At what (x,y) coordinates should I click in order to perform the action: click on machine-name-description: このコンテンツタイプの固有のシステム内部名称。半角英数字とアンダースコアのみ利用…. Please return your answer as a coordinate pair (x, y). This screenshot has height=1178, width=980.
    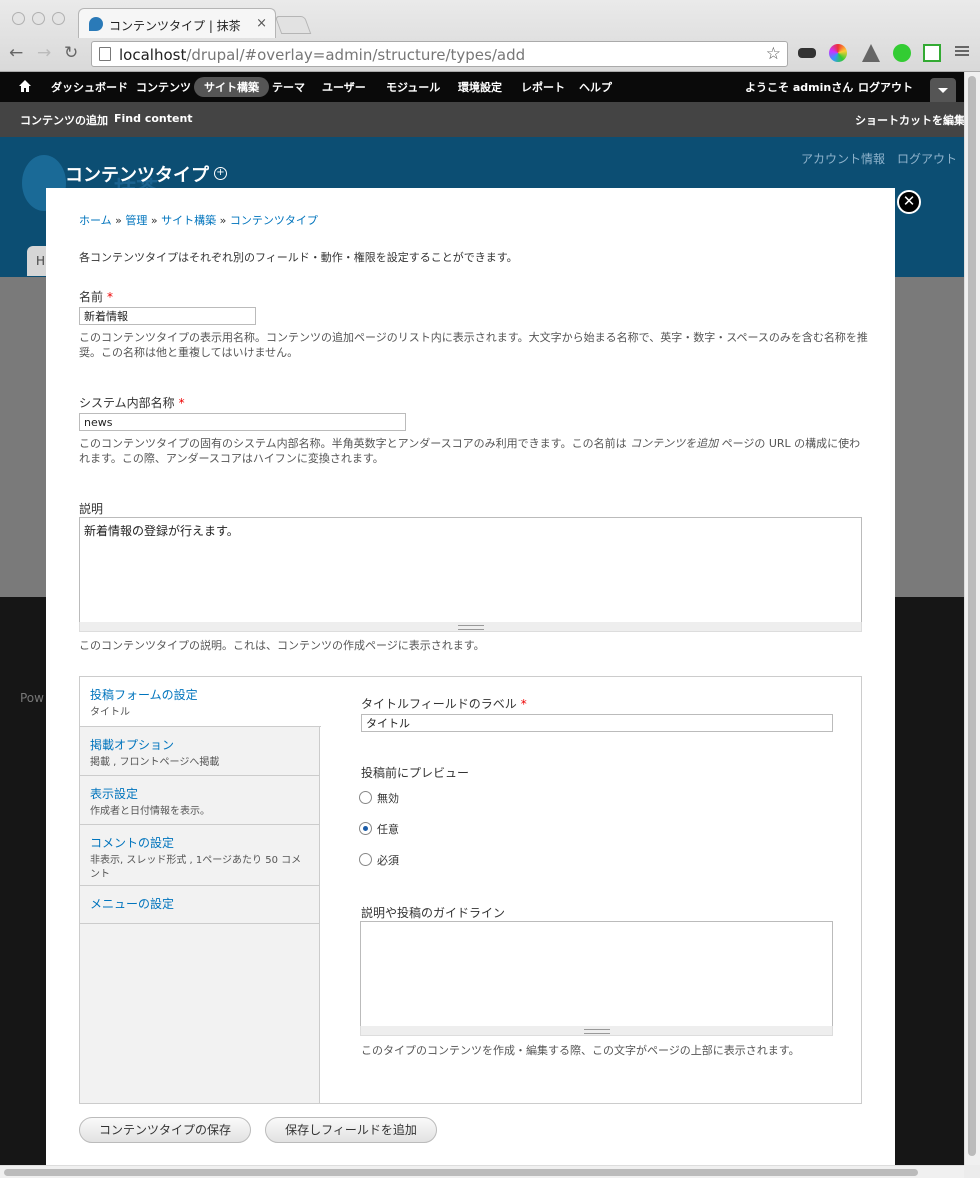
    Looking at the image, I should click on (470, 451).